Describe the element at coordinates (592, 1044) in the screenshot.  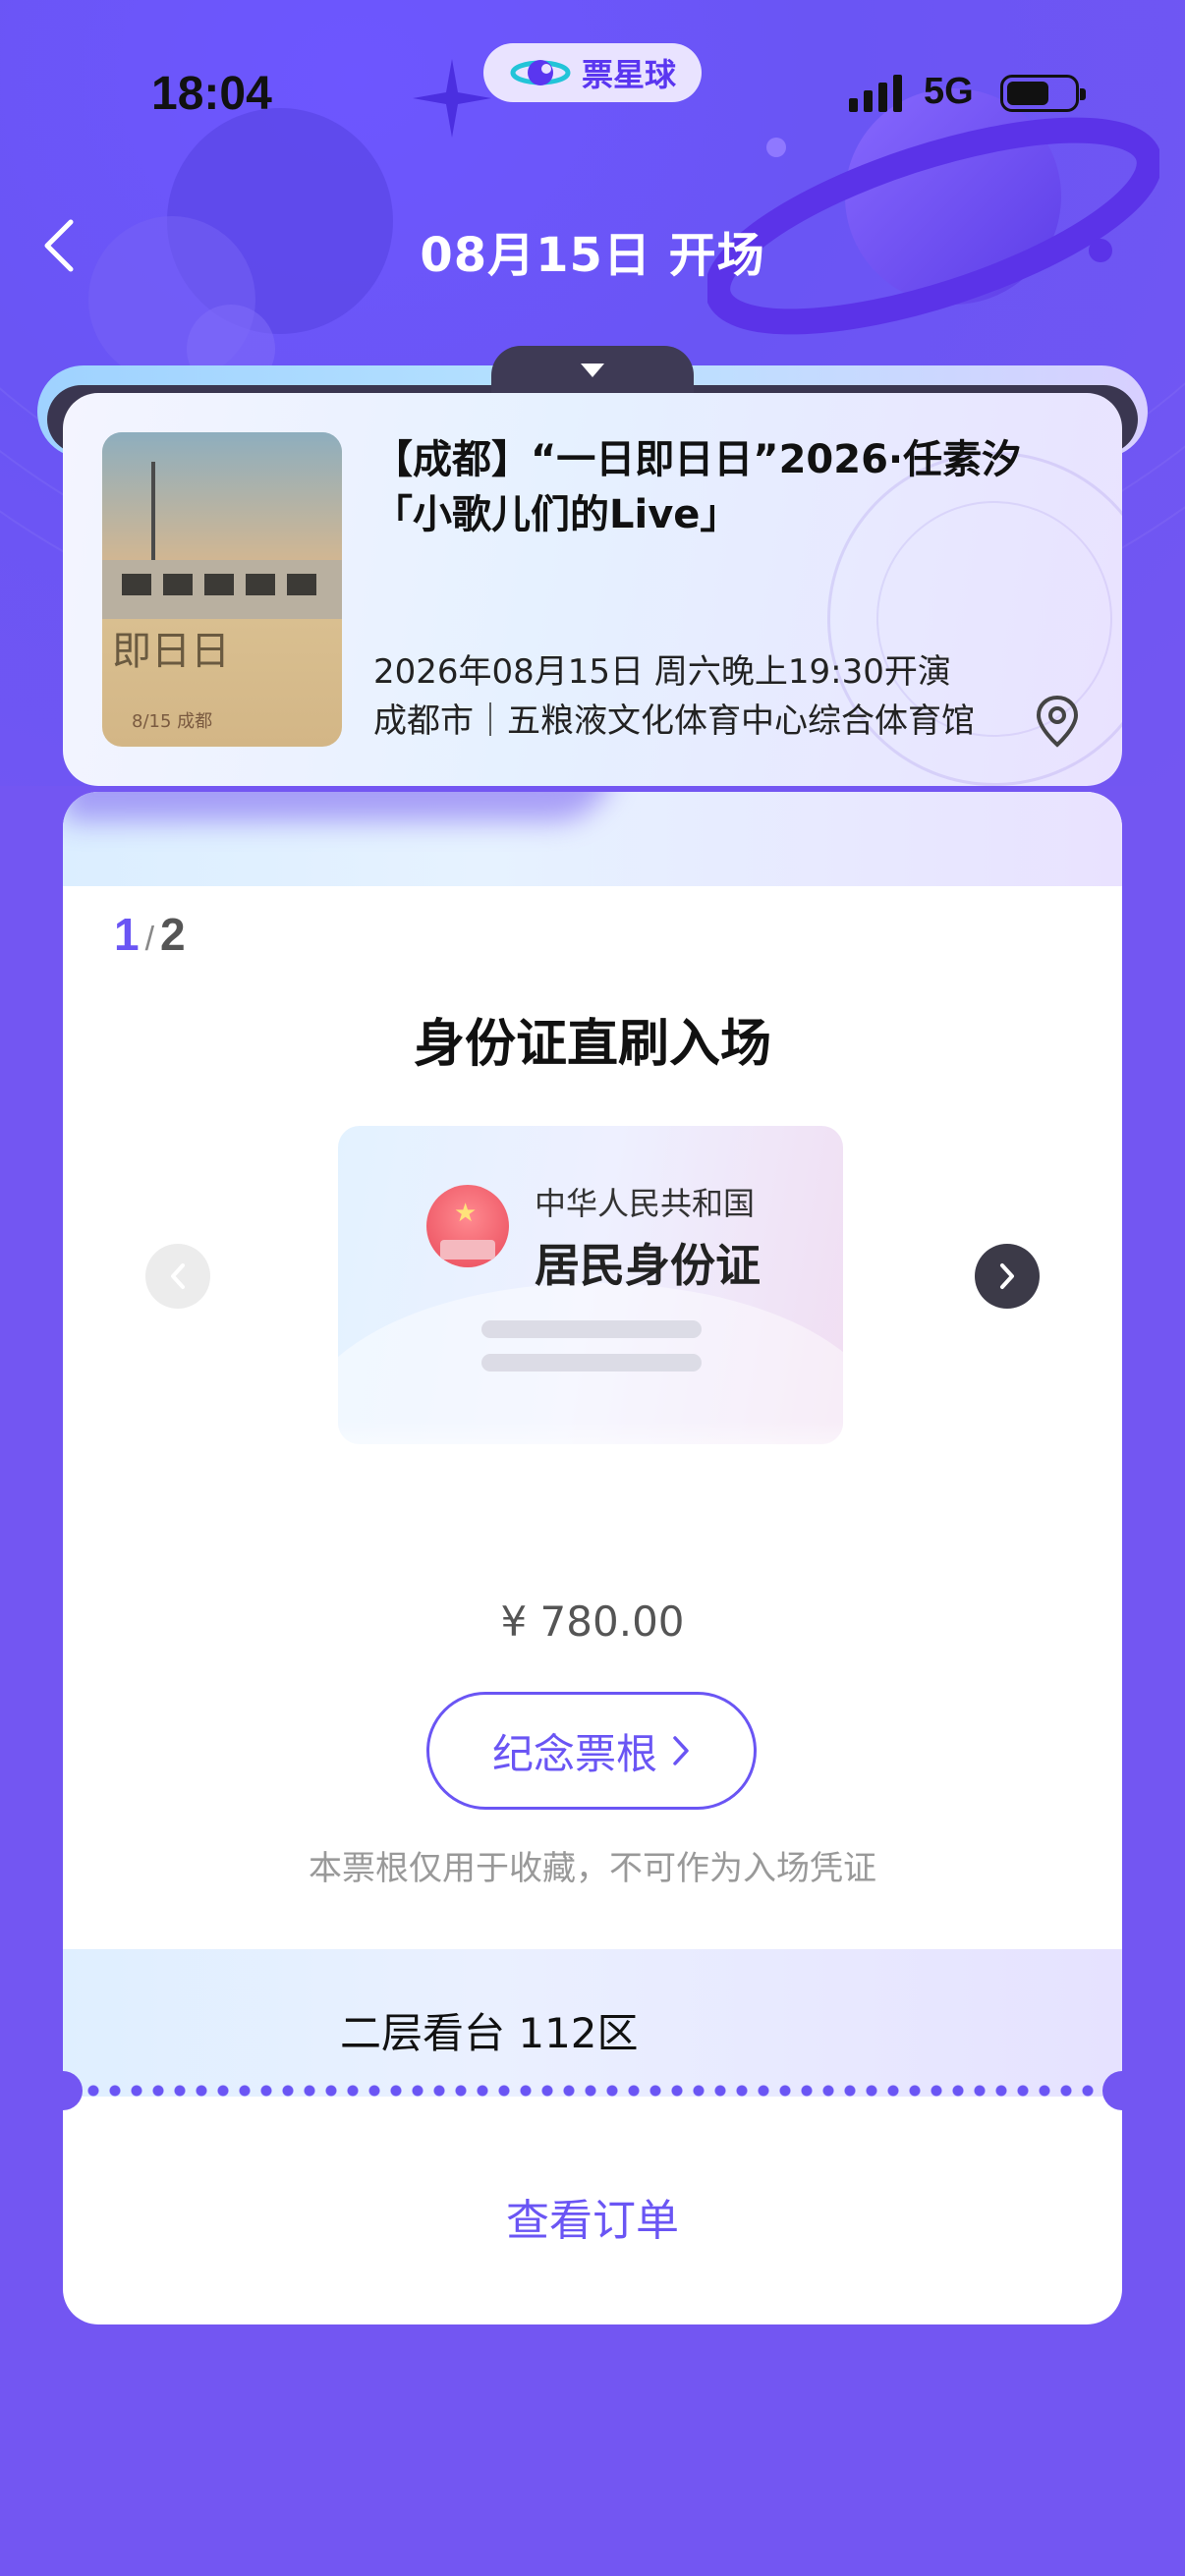
I see `entry-method-title: 身份证直刷入场` at that location.